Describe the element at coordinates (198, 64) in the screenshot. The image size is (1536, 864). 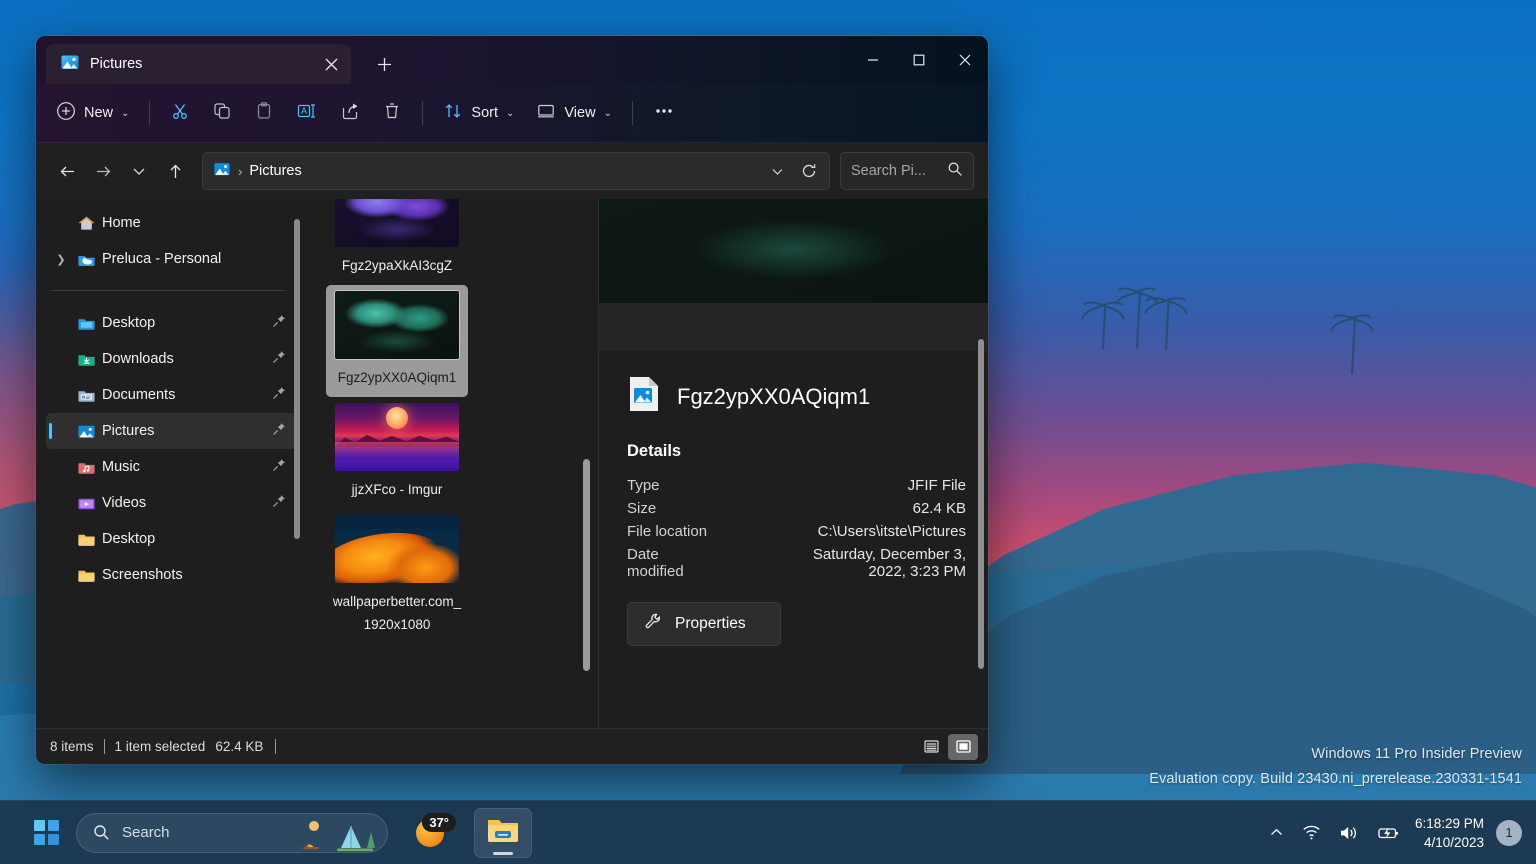
I see `tab-pictures: Pictures` at that location.